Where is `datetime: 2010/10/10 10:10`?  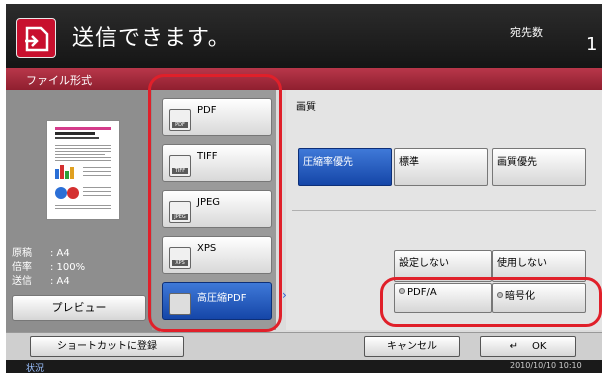 datetime: 2010/10/10 10:10 is located at coordinates (546, 365).